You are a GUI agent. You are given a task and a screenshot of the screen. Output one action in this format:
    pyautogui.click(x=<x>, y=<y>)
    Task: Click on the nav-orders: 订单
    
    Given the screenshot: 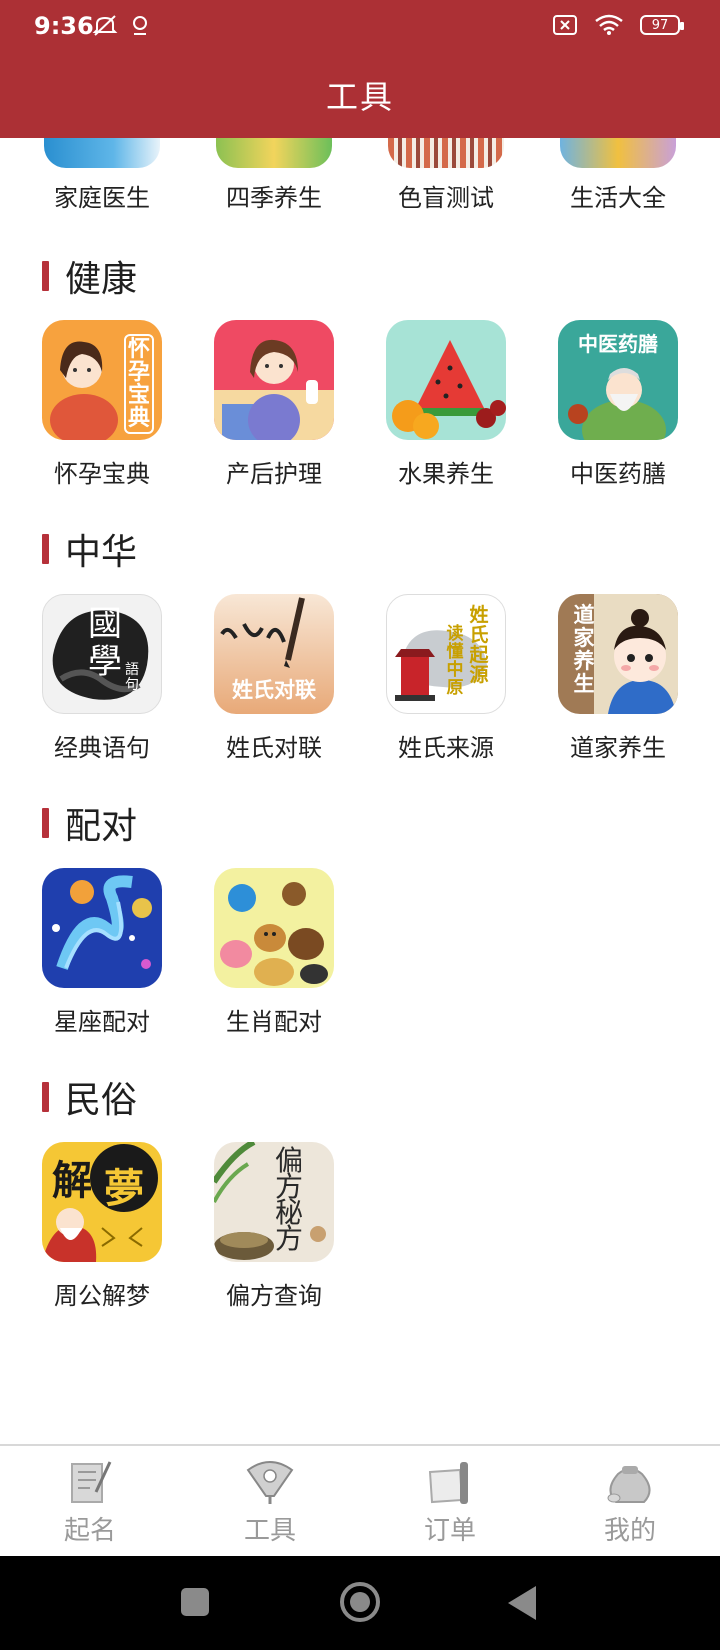 What is the action you would take?
    pyautogui.click(x=450, y=1502)
    